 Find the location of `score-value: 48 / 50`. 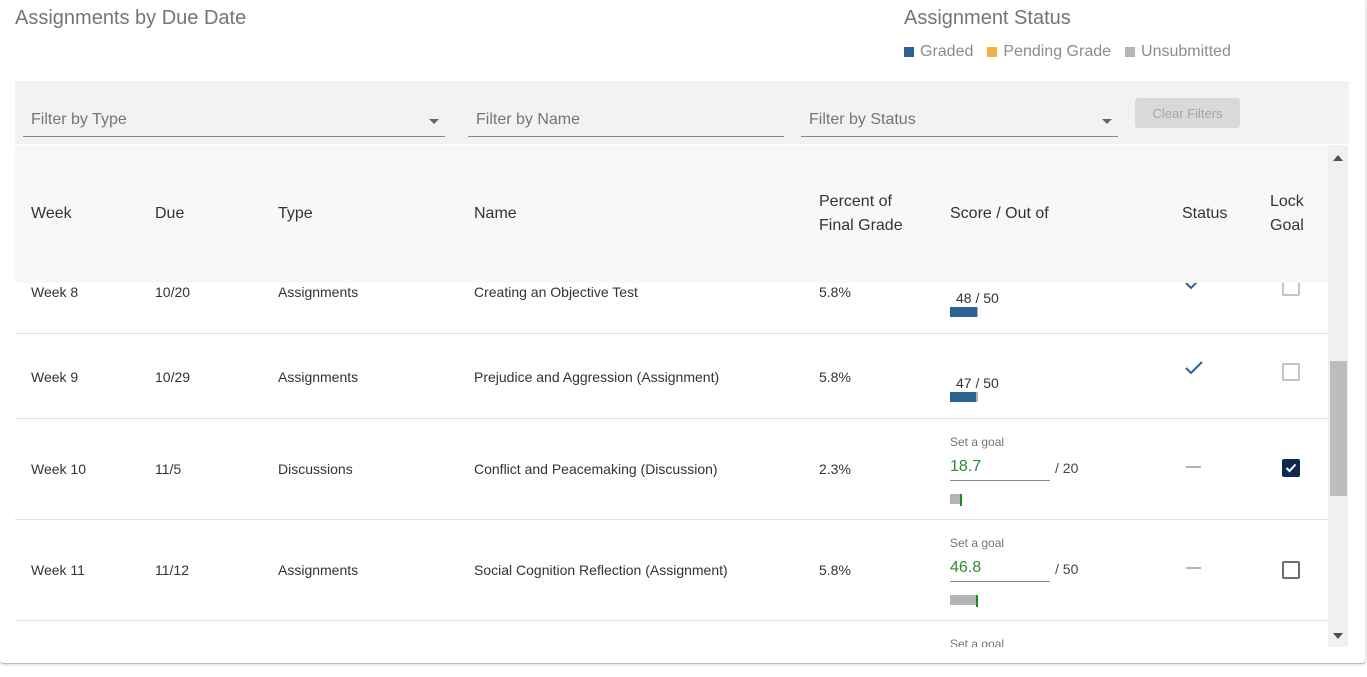

score-value: 48 / 50 is located at coordinates (977, 298).